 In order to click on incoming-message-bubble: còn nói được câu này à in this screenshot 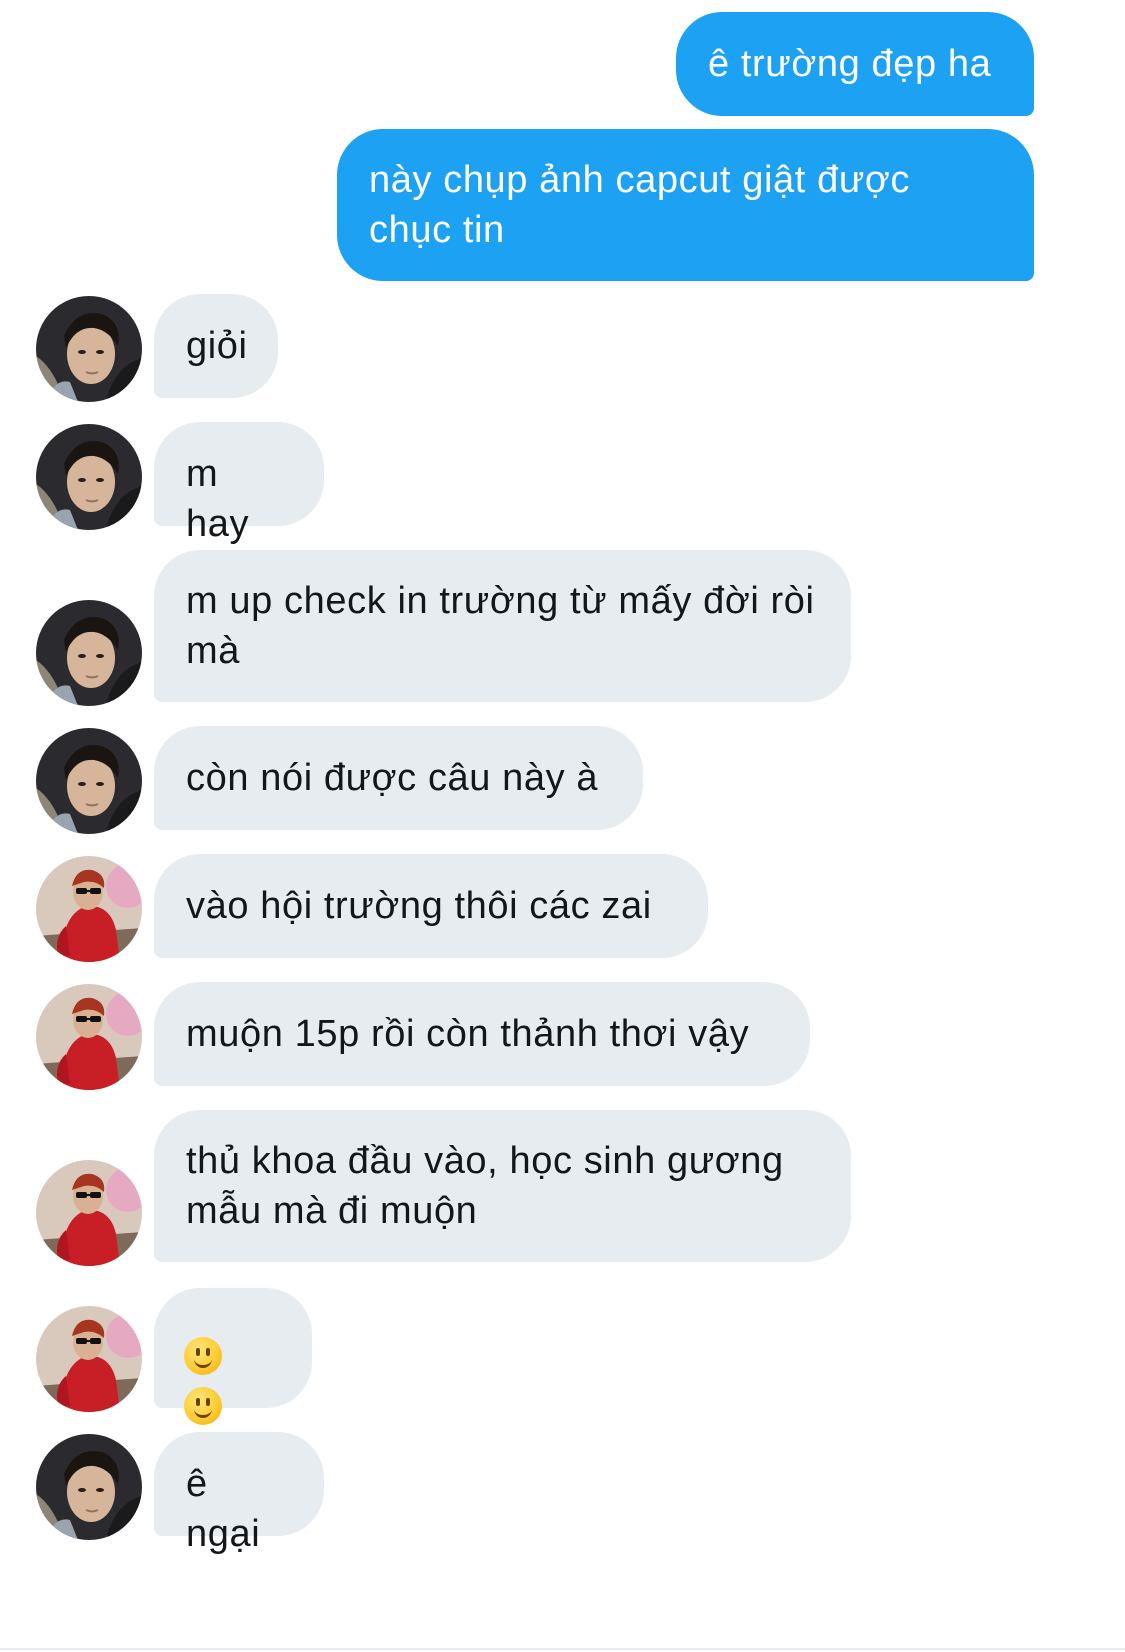, I will do `click(398, 778)`.